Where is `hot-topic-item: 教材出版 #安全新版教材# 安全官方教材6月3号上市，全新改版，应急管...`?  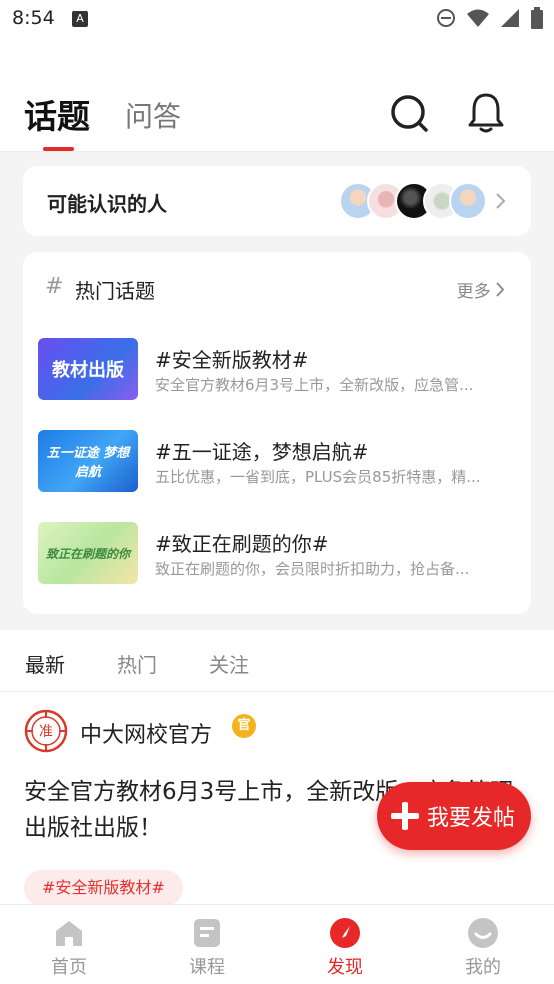
hot-topic-item: 教材出版 #安全新版教材# 安全官方教材6月3号上市，全新改版，应急管... is located at coordinates (277, 369).